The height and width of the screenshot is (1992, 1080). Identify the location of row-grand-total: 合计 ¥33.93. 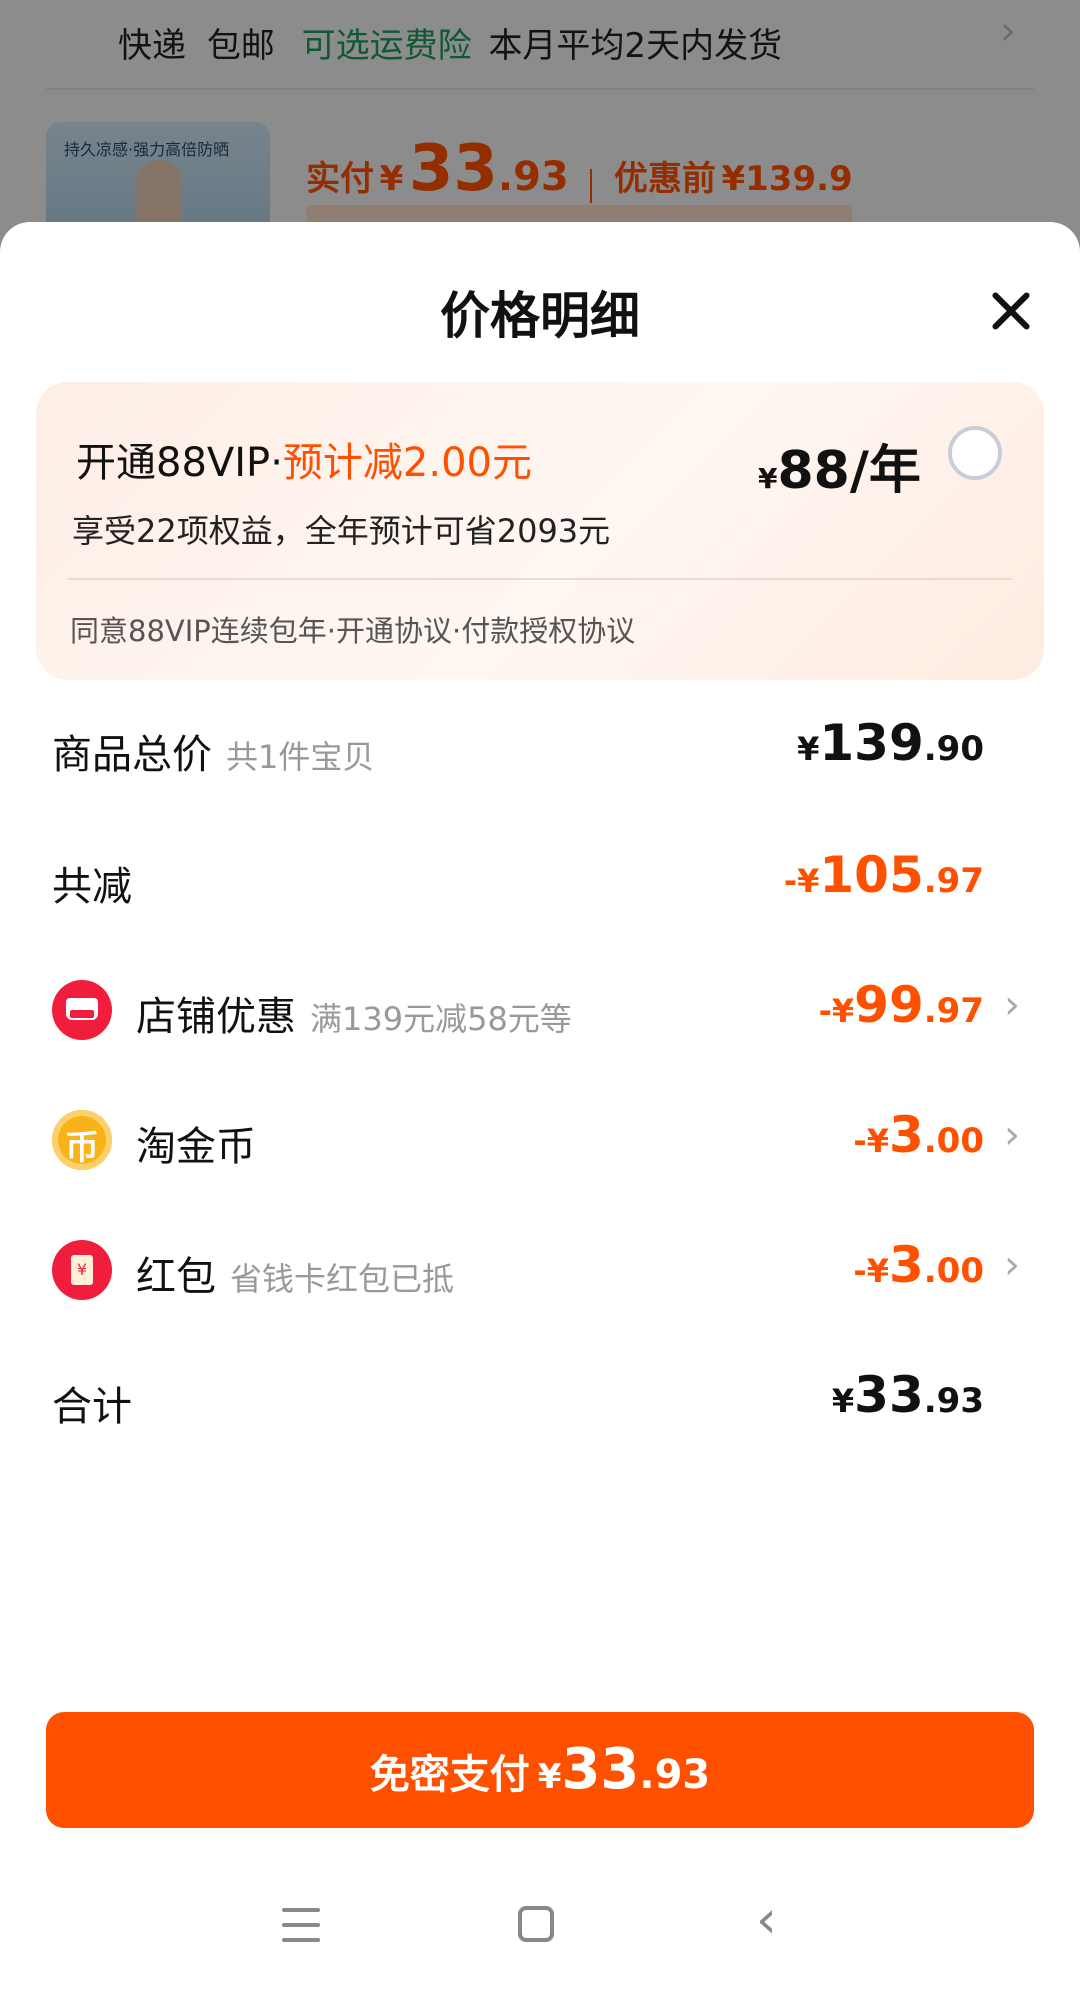
(540, 1410).